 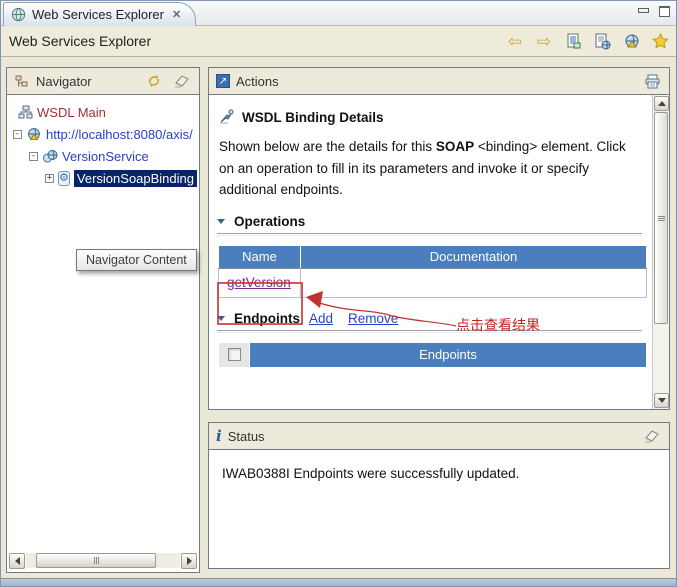 What do you see at coordinates (660, 41) in the screenshot?
I see `favorites-star-icon` at bounding box center [660, 41].